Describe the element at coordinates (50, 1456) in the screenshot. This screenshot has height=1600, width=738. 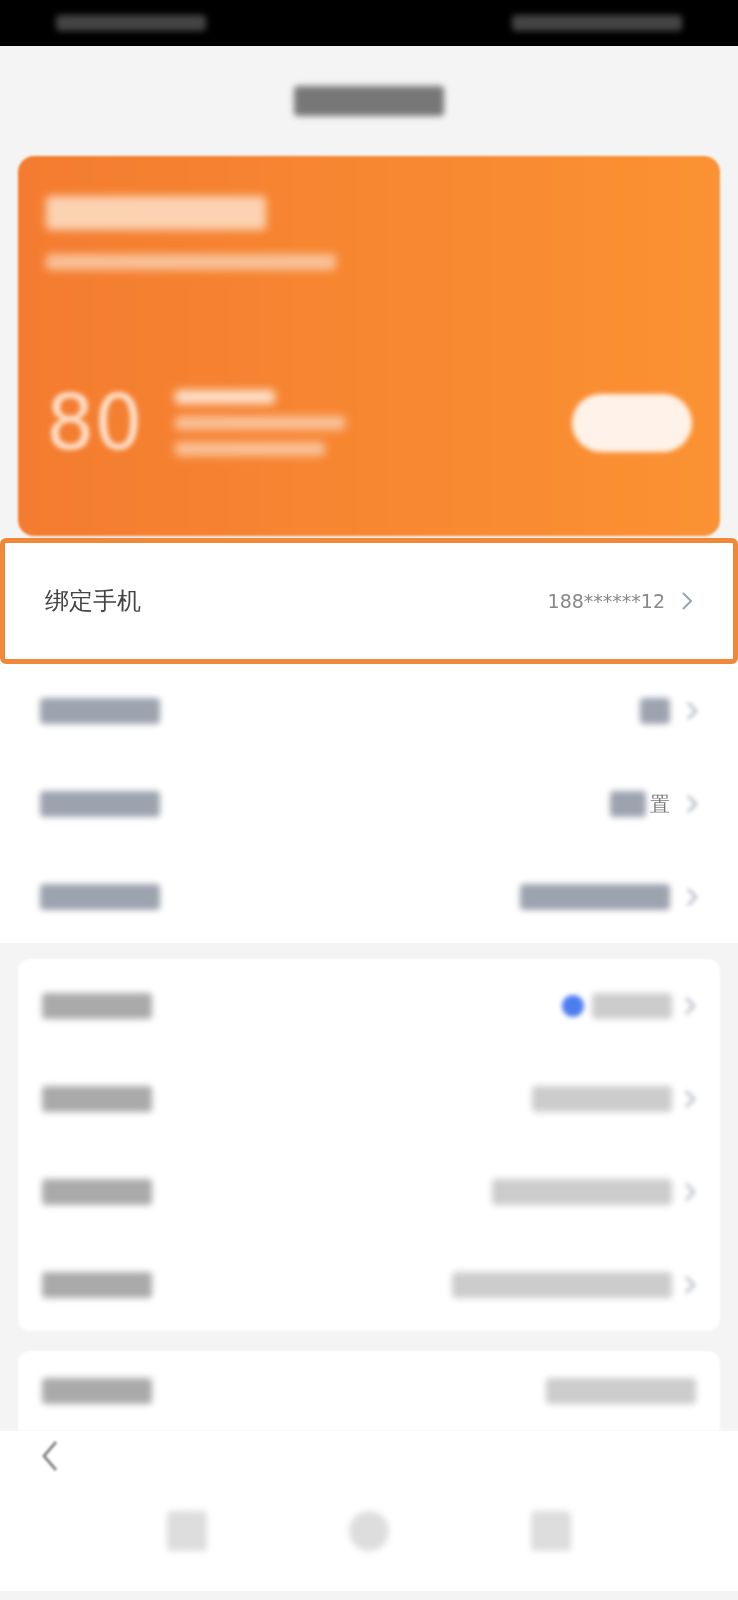
I see `back-icon` at that location.